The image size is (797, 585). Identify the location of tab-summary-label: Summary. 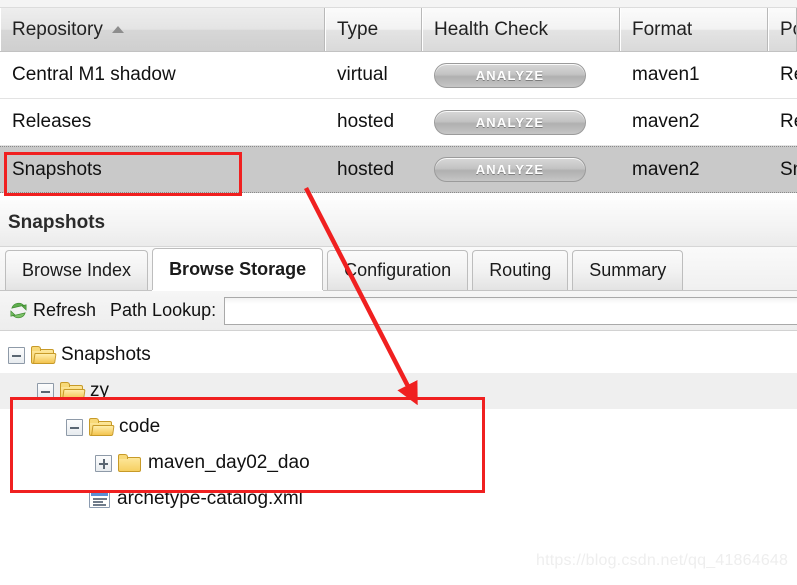
(628, 270).